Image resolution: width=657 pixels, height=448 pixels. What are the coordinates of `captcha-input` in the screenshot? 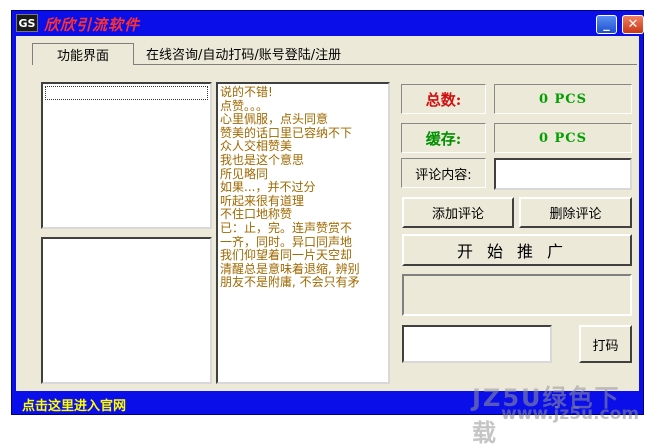 It's located at (477, 344).